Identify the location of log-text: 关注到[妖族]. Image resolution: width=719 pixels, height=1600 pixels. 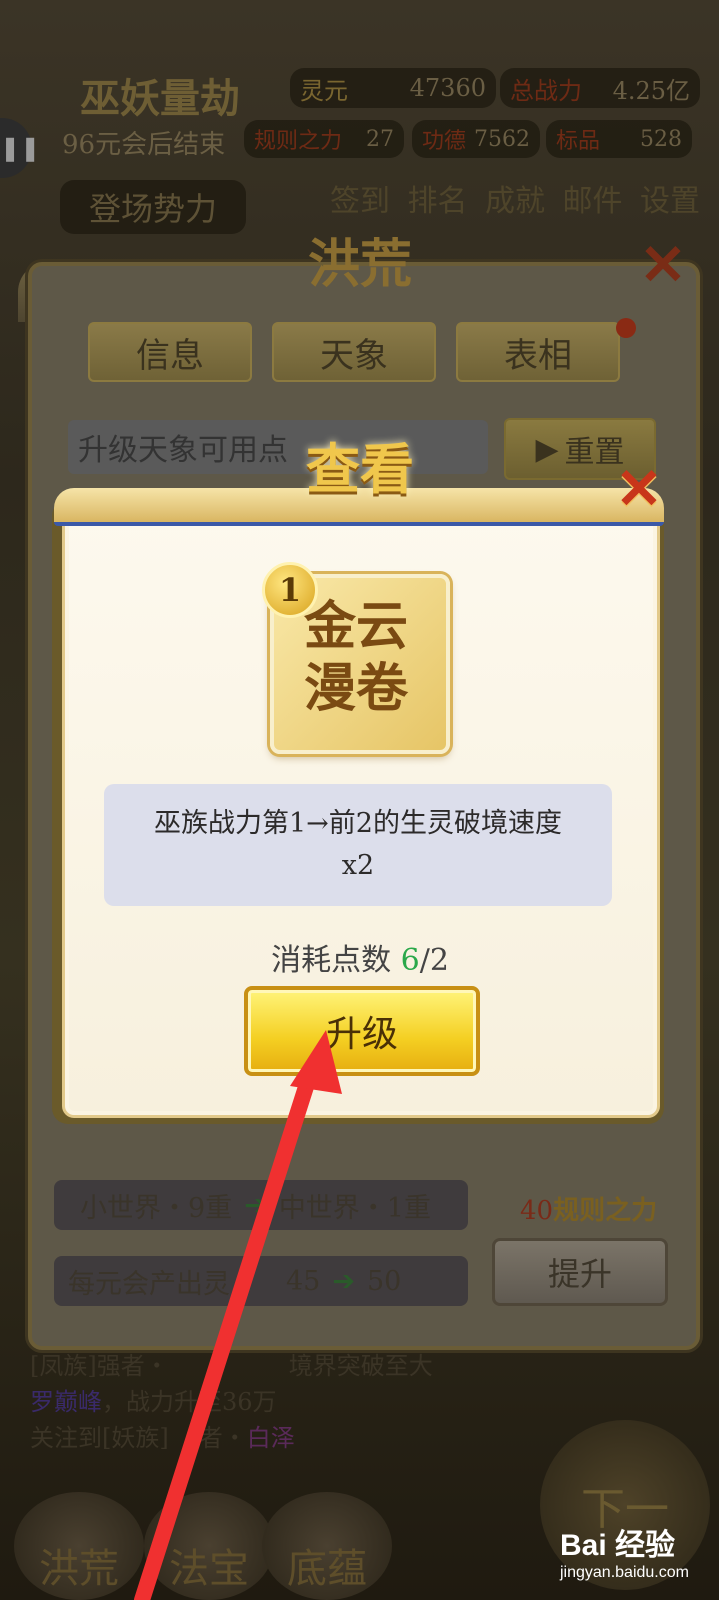
(99, 1438).